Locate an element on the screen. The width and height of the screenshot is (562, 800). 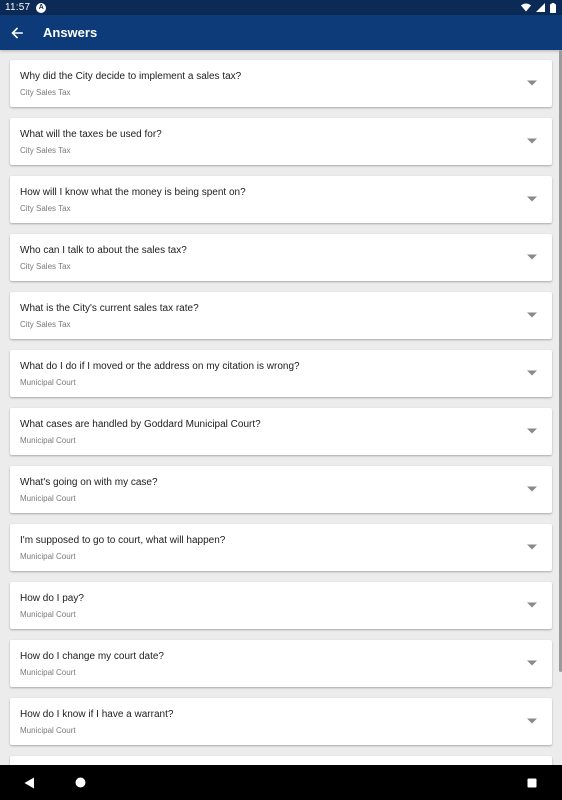
system-nav-bar is located at coordinates (281, 782).